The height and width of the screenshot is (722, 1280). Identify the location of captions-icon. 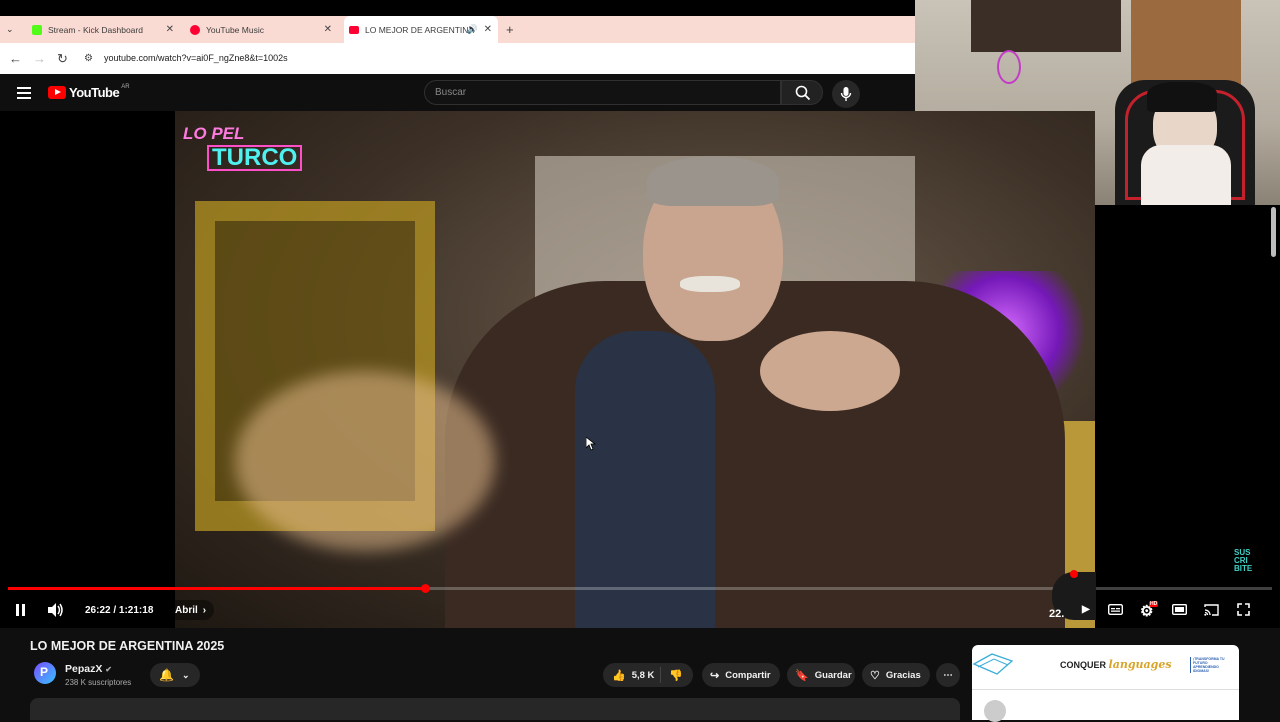
(1115, 609).